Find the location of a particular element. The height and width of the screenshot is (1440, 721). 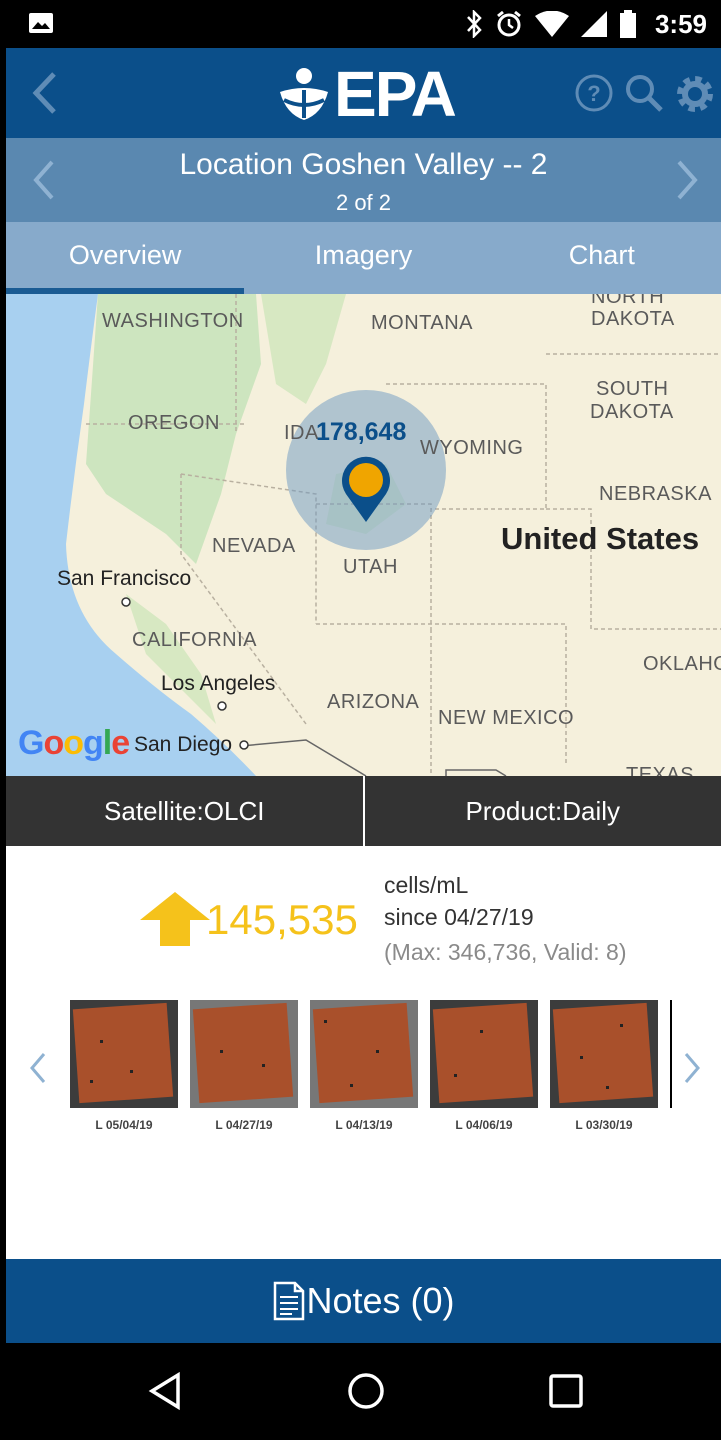

map-label-washington: WASHINGTON is located at coordinates (173, 321).